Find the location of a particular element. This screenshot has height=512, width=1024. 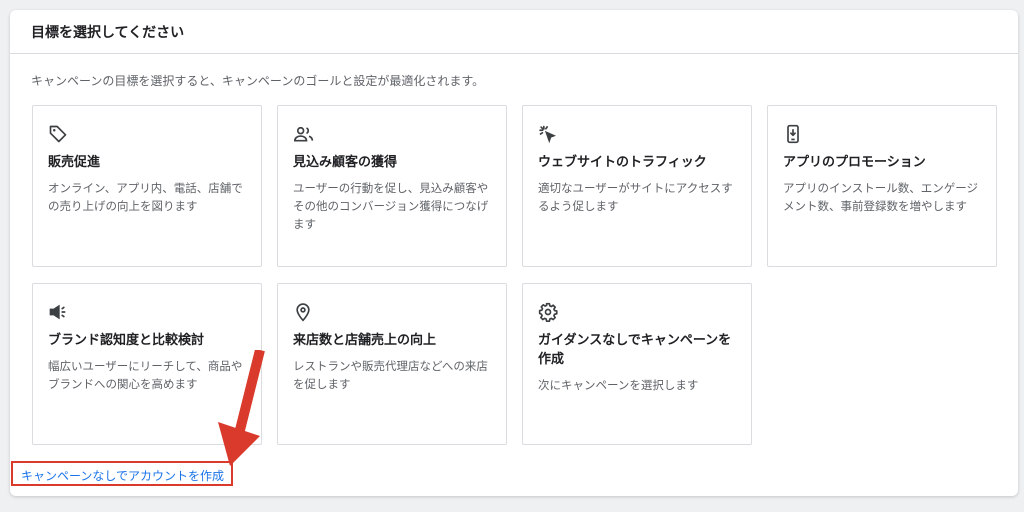

mobile-download-icon is located at coordinates (794, 135).